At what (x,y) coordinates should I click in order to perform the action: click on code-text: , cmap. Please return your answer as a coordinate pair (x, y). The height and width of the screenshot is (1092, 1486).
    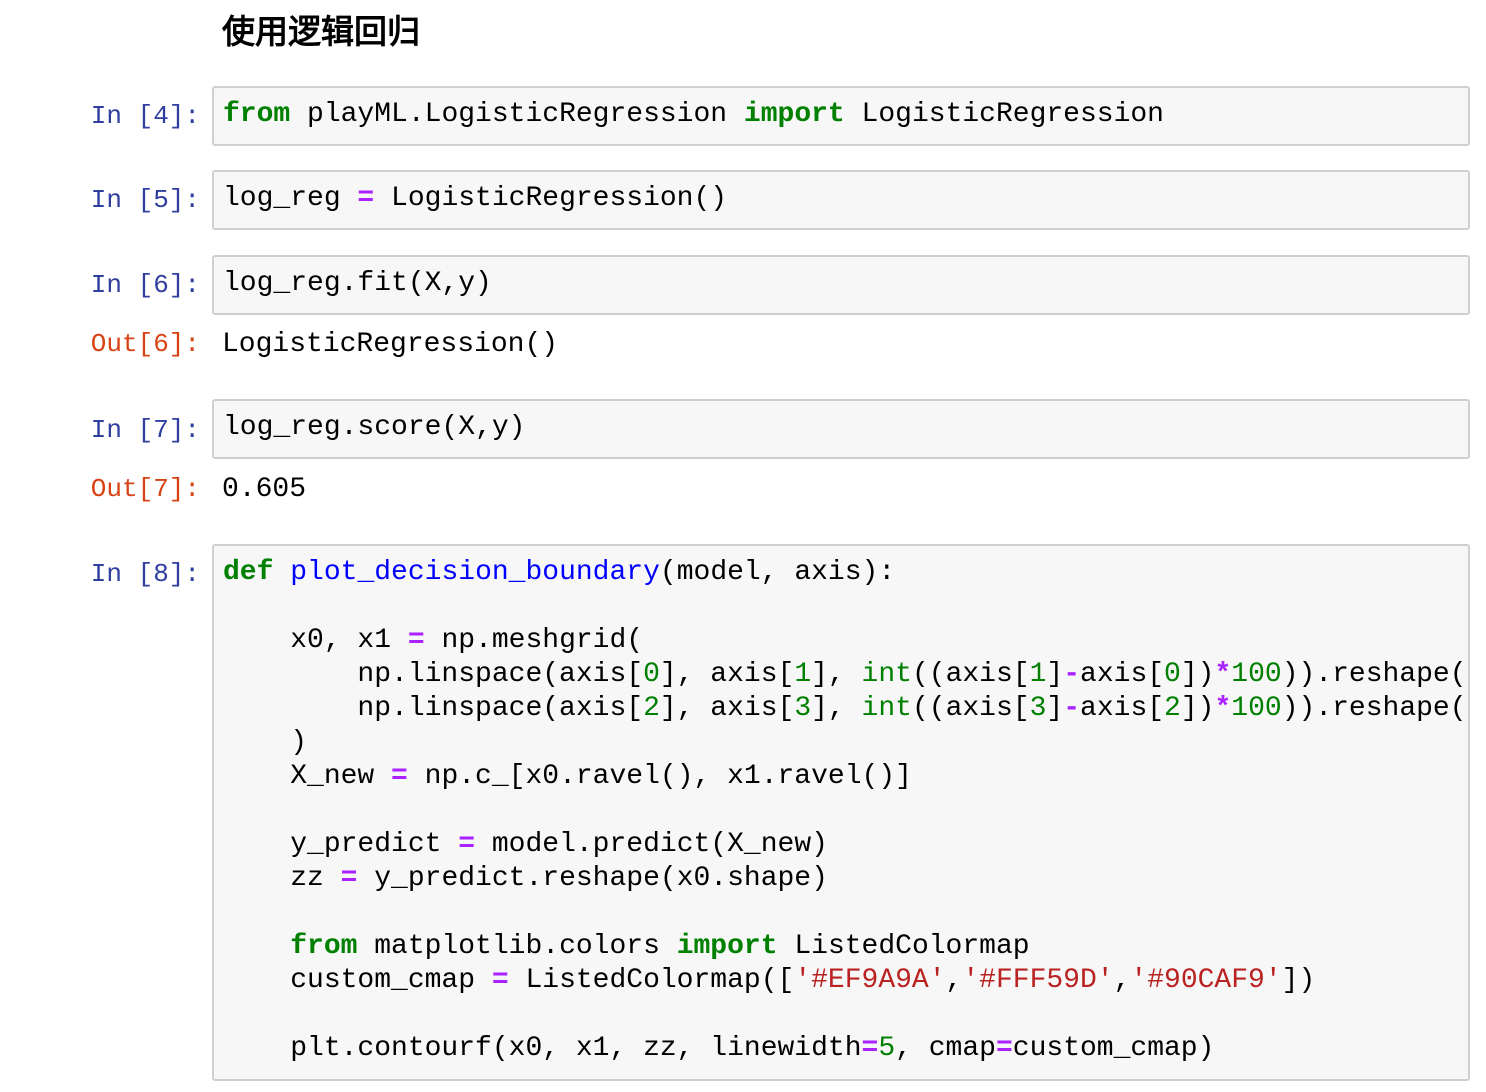
    Looking at the image, I should click on (945, 1048).